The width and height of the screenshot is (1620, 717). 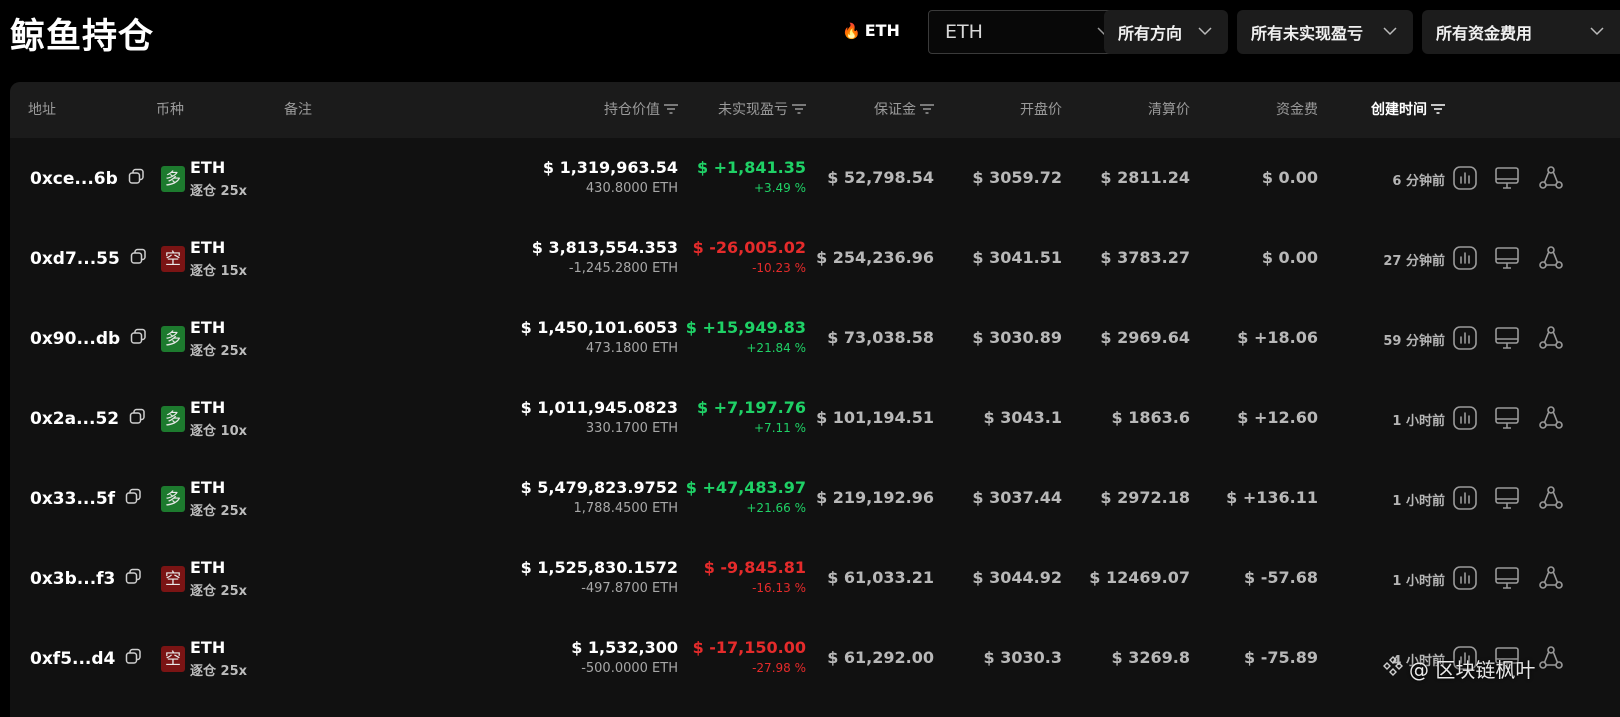 What do you see at coordinates (623, 268) in the screenshot?
I see `position-size: -1,245.2800 ETH` at bounding box center [623, 268].